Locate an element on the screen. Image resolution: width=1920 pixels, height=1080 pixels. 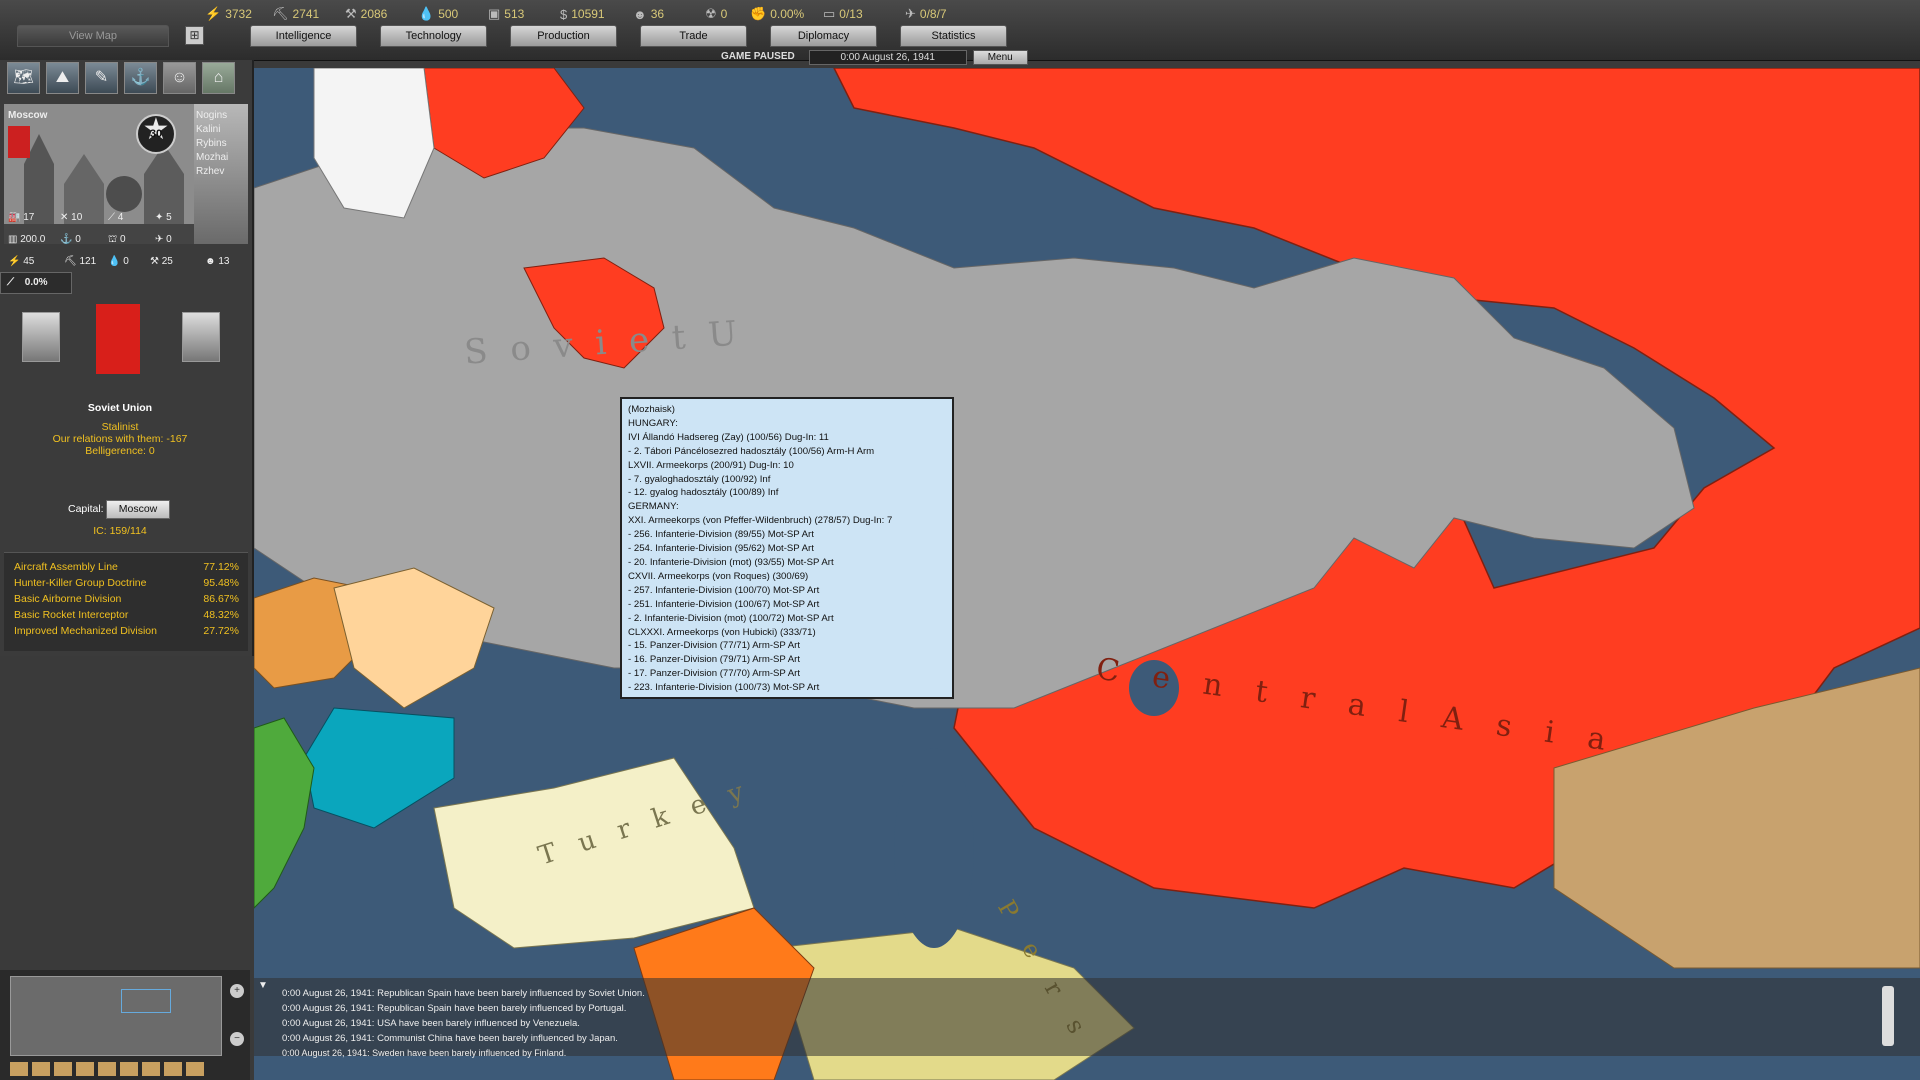
minimap-viewport is located at coordinates (146, 1001).